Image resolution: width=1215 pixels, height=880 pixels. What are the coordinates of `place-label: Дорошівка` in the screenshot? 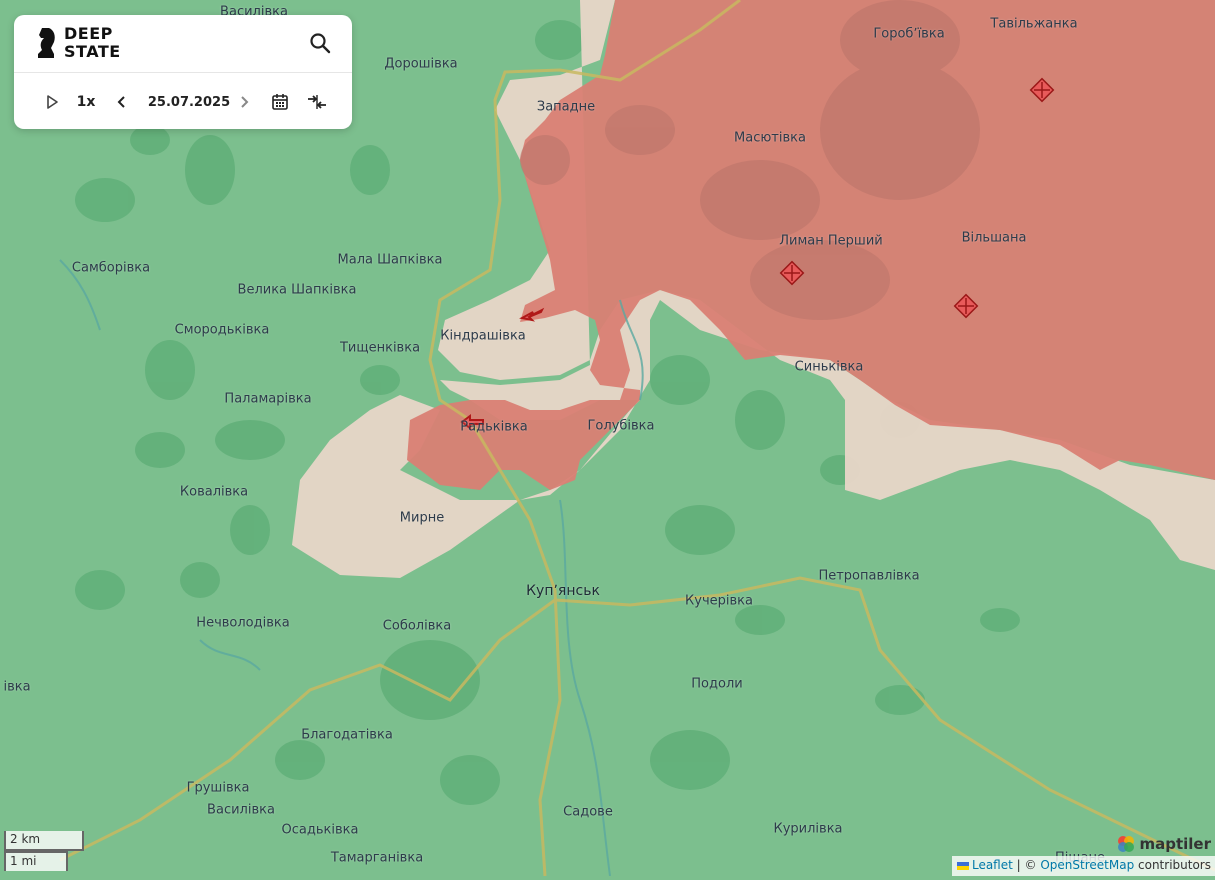 It's located at (421, 64).